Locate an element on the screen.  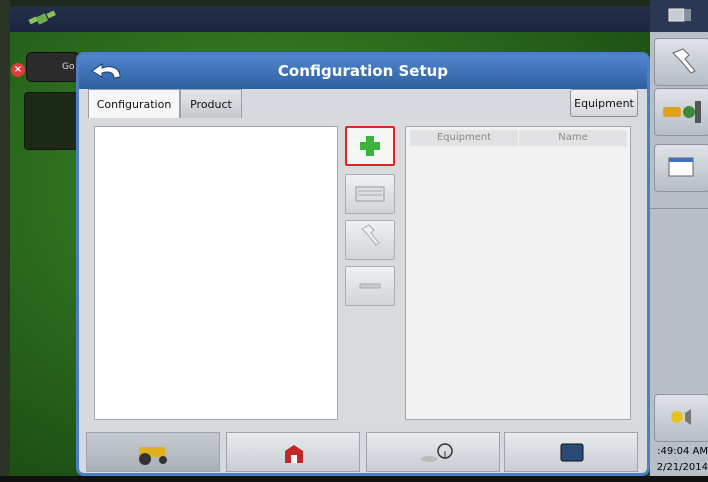
background-panel is located at coordinates (51, 121).